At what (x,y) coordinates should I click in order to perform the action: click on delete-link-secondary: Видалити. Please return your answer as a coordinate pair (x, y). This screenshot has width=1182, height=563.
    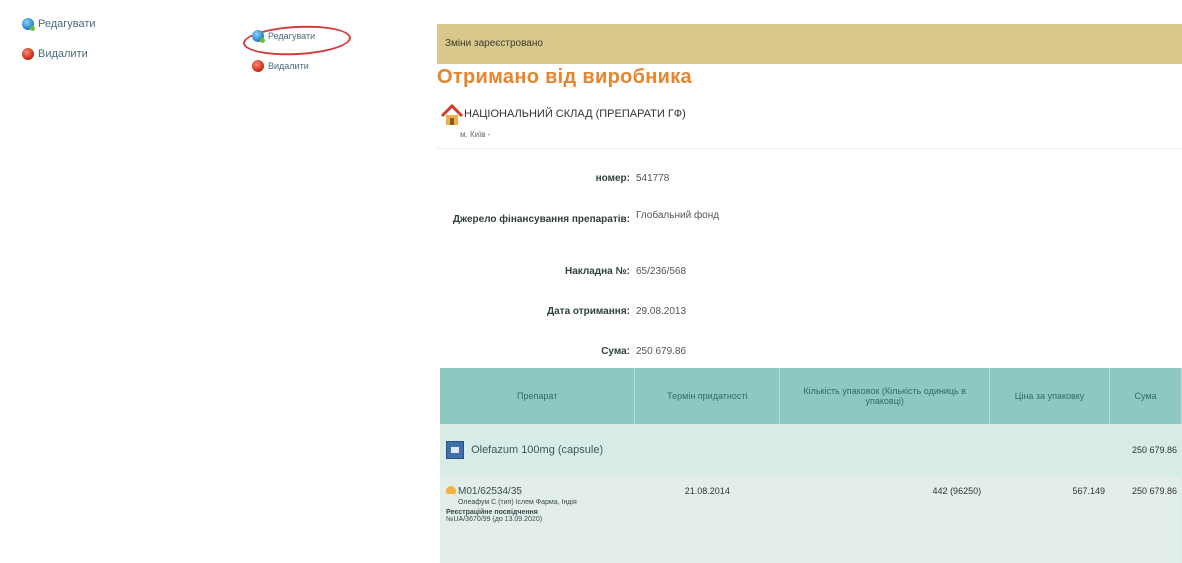
    Looking at the image, I should click on (280, 66).